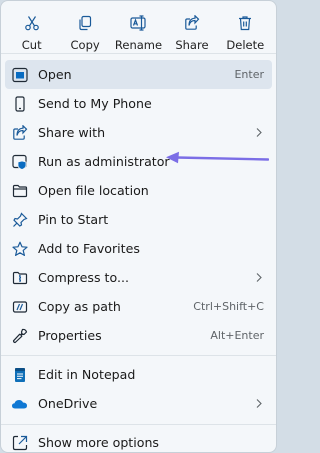  What do you see at coordinates (19, 161) in the screenshot?
I see `admin-shield-icon` at bounding box center [19, 161].